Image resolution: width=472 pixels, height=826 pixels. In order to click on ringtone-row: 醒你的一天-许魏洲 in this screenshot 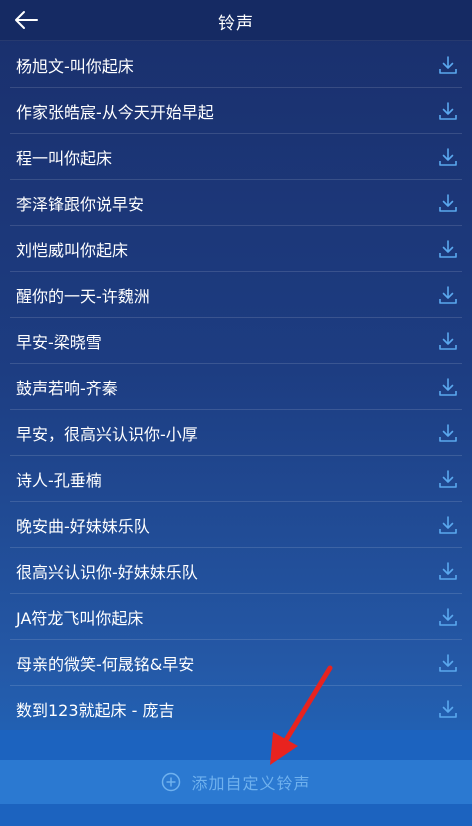, I will do `click(236, 295)`.